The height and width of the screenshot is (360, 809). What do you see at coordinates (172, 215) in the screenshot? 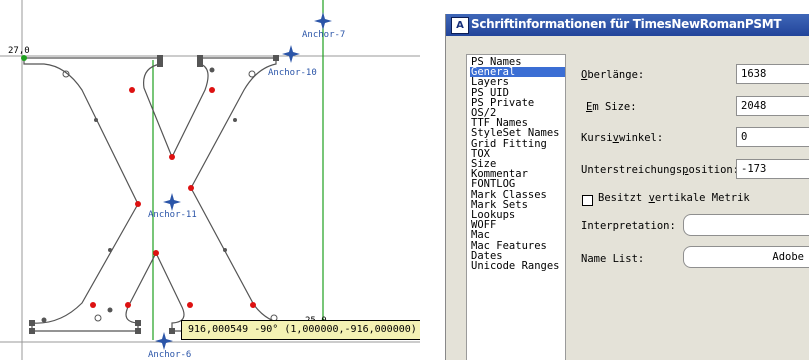
I see `anchor-11-label: Anchor-11` at bounding box center [172, 215].